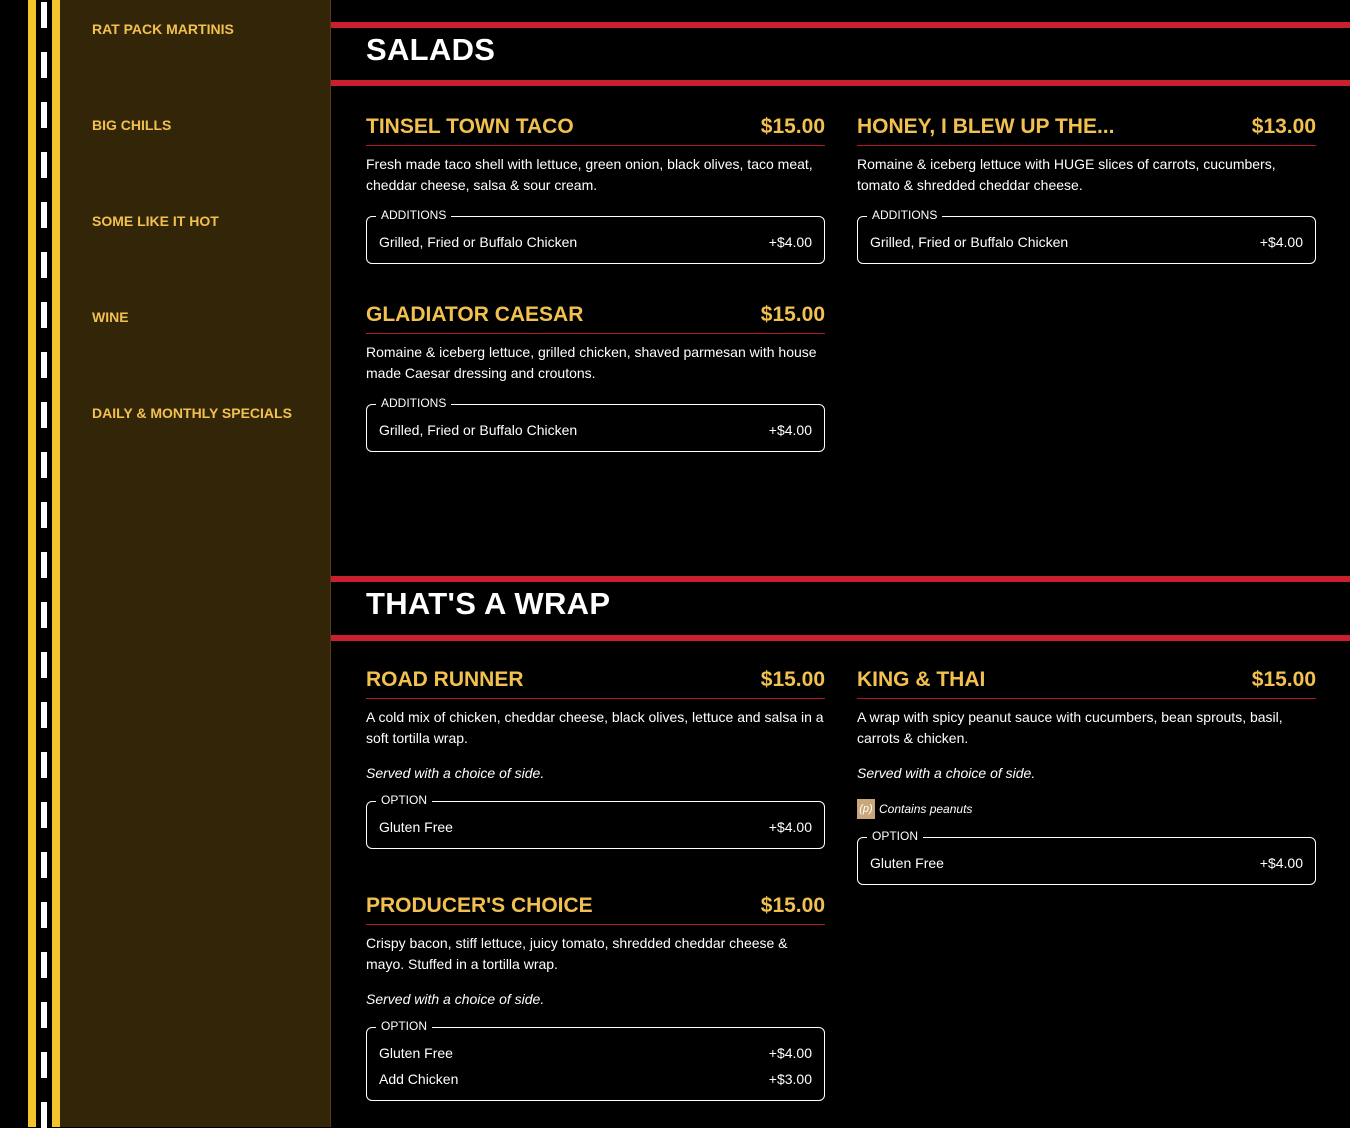  Describe the element at coordinates (595, 128) in the screenshot. I see `menu-item-header: TINSEL TOWN TACO $15.00` at that location.